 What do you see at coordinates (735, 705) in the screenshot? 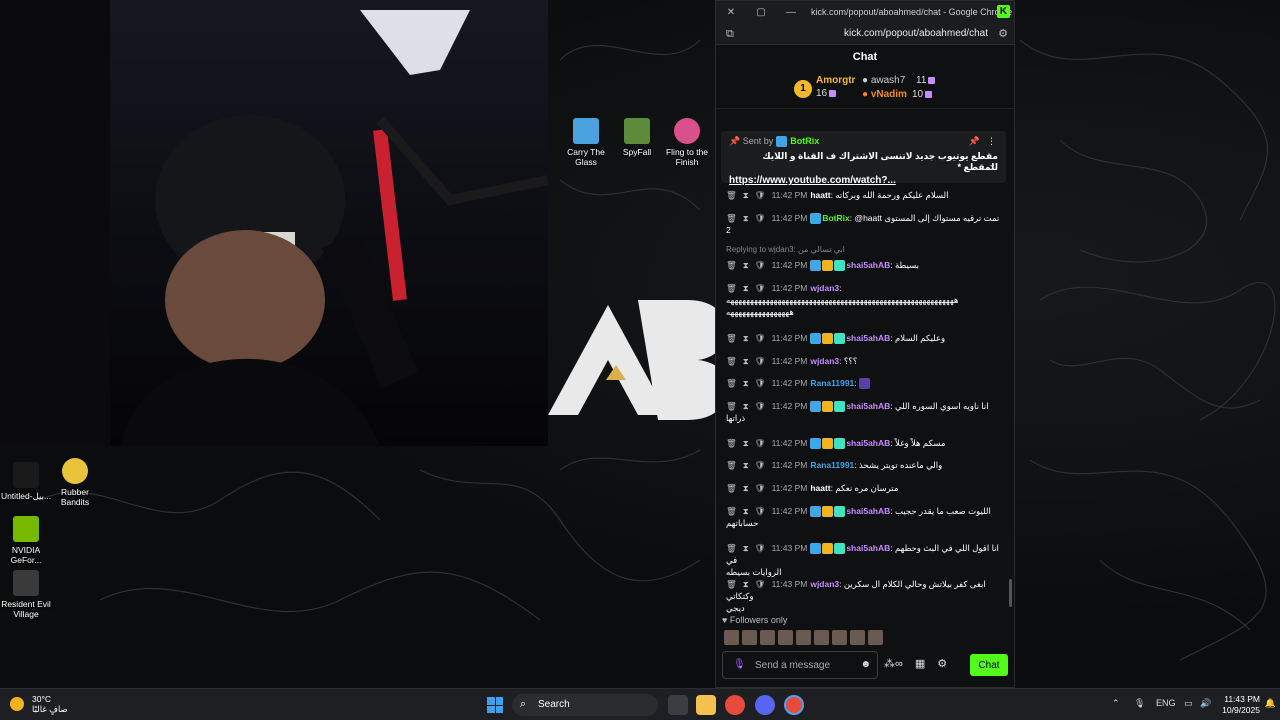
I see `chrome-icon` at bounding box center [735, 705].